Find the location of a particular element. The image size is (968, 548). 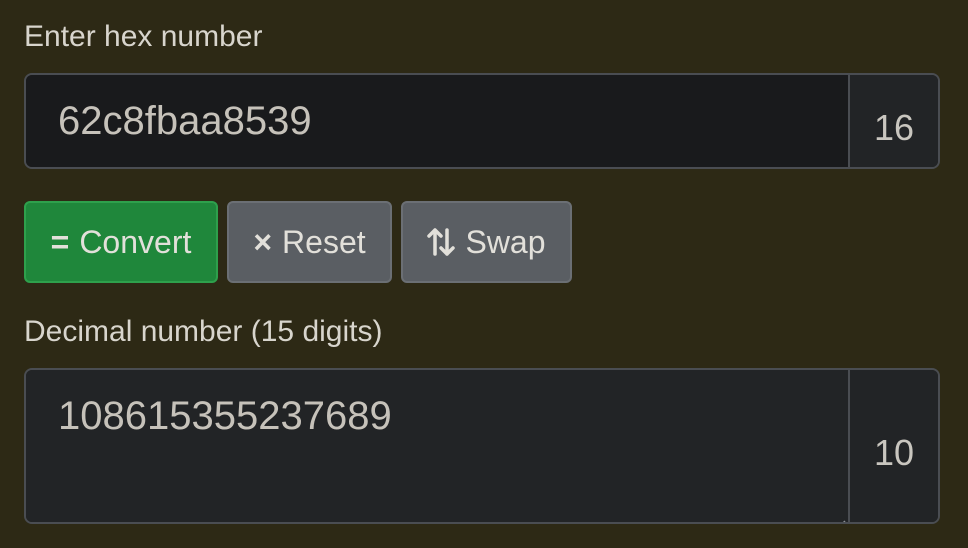

convert-button-label: Convert is located at coordinates (135, 241).